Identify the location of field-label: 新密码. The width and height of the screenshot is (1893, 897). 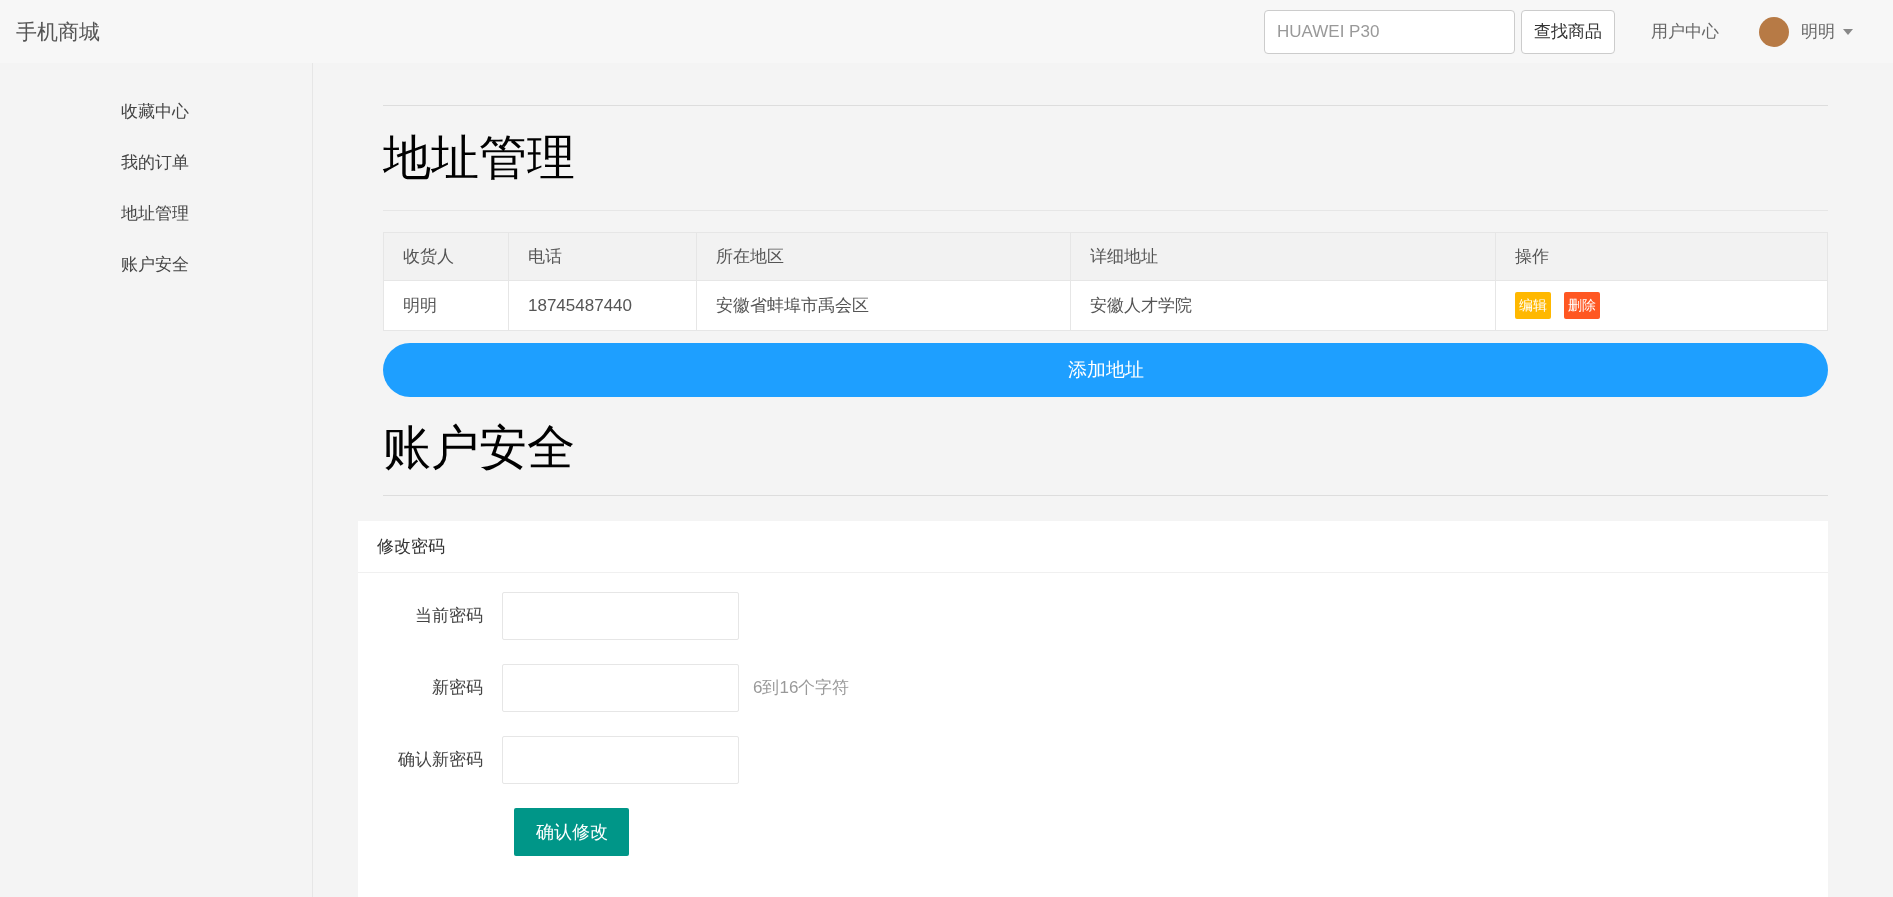
(457, 688).